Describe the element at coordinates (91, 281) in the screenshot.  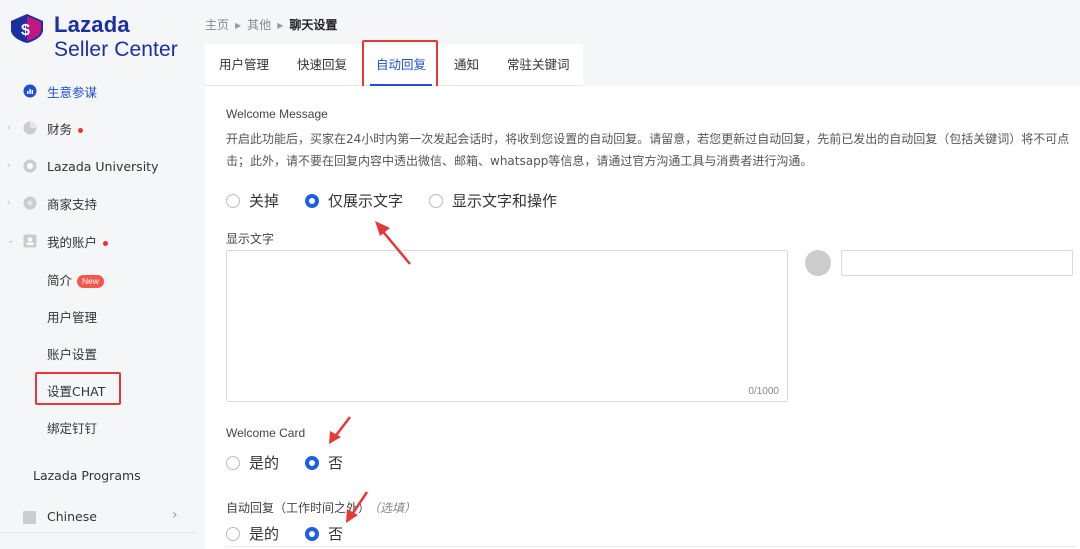
I see `new-badge: New` at that location.